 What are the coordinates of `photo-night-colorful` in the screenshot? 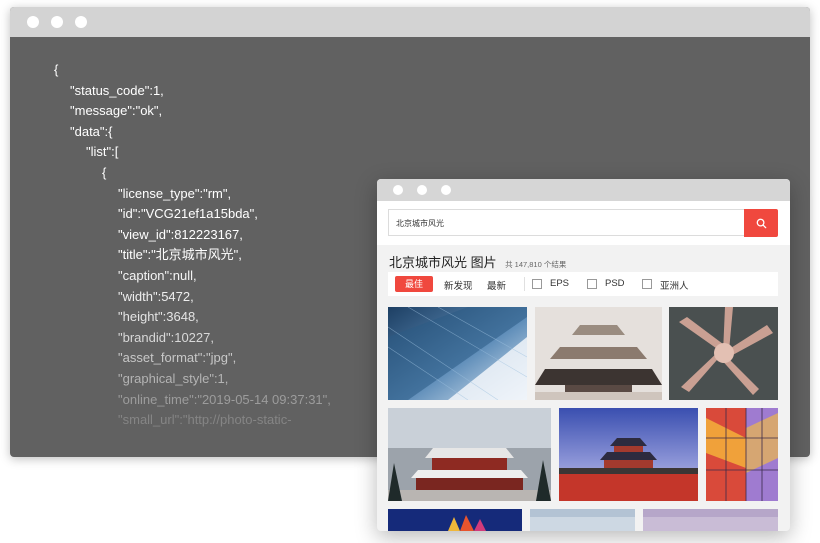 It's located at (455, 520).